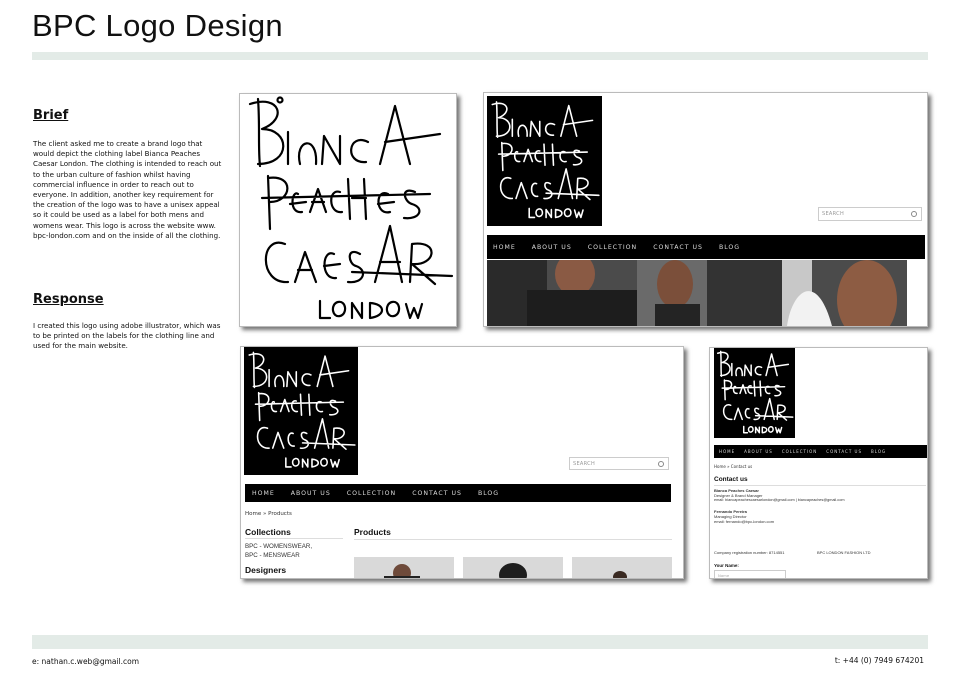  Describe the element at coordinates (879, 660) in the screenshot. I see `footer-phone: t: +44 (0) 7949 674201` at that location.